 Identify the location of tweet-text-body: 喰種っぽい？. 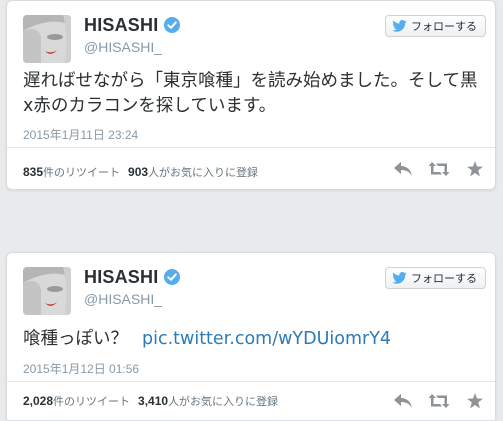
(75, 339).